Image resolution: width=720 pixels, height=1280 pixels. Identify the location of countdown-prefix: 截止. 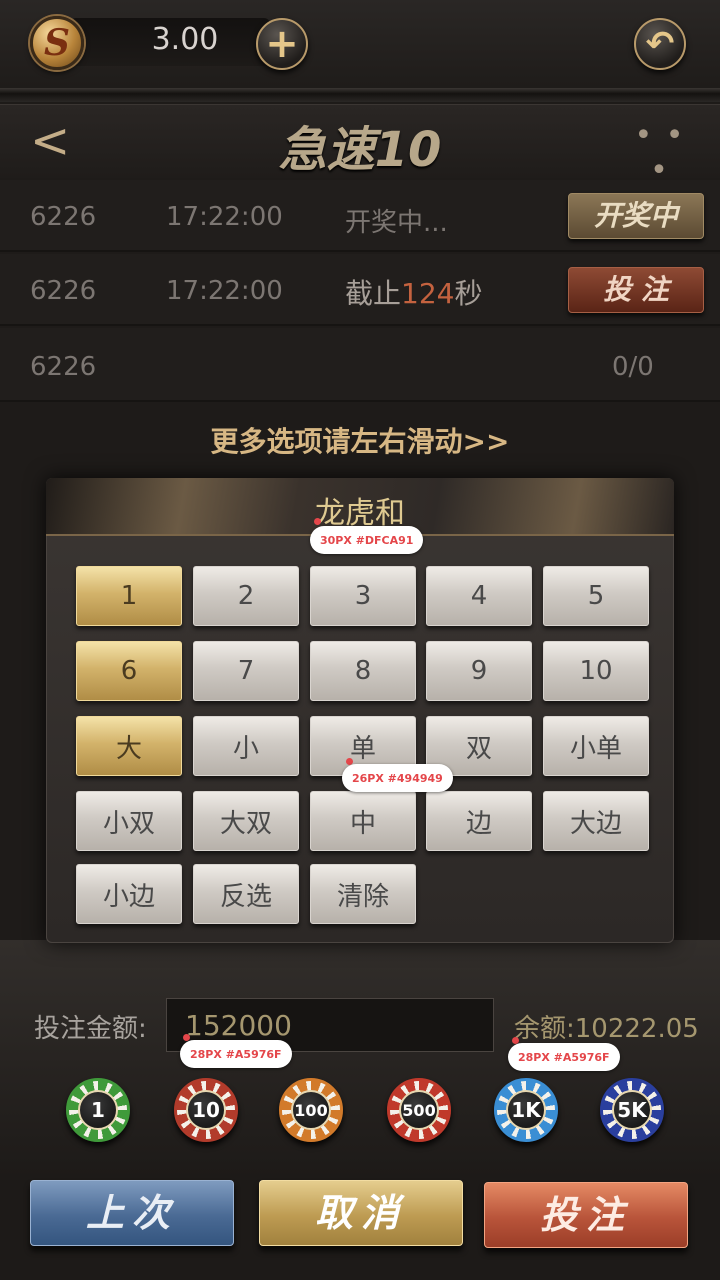
(373, 293).